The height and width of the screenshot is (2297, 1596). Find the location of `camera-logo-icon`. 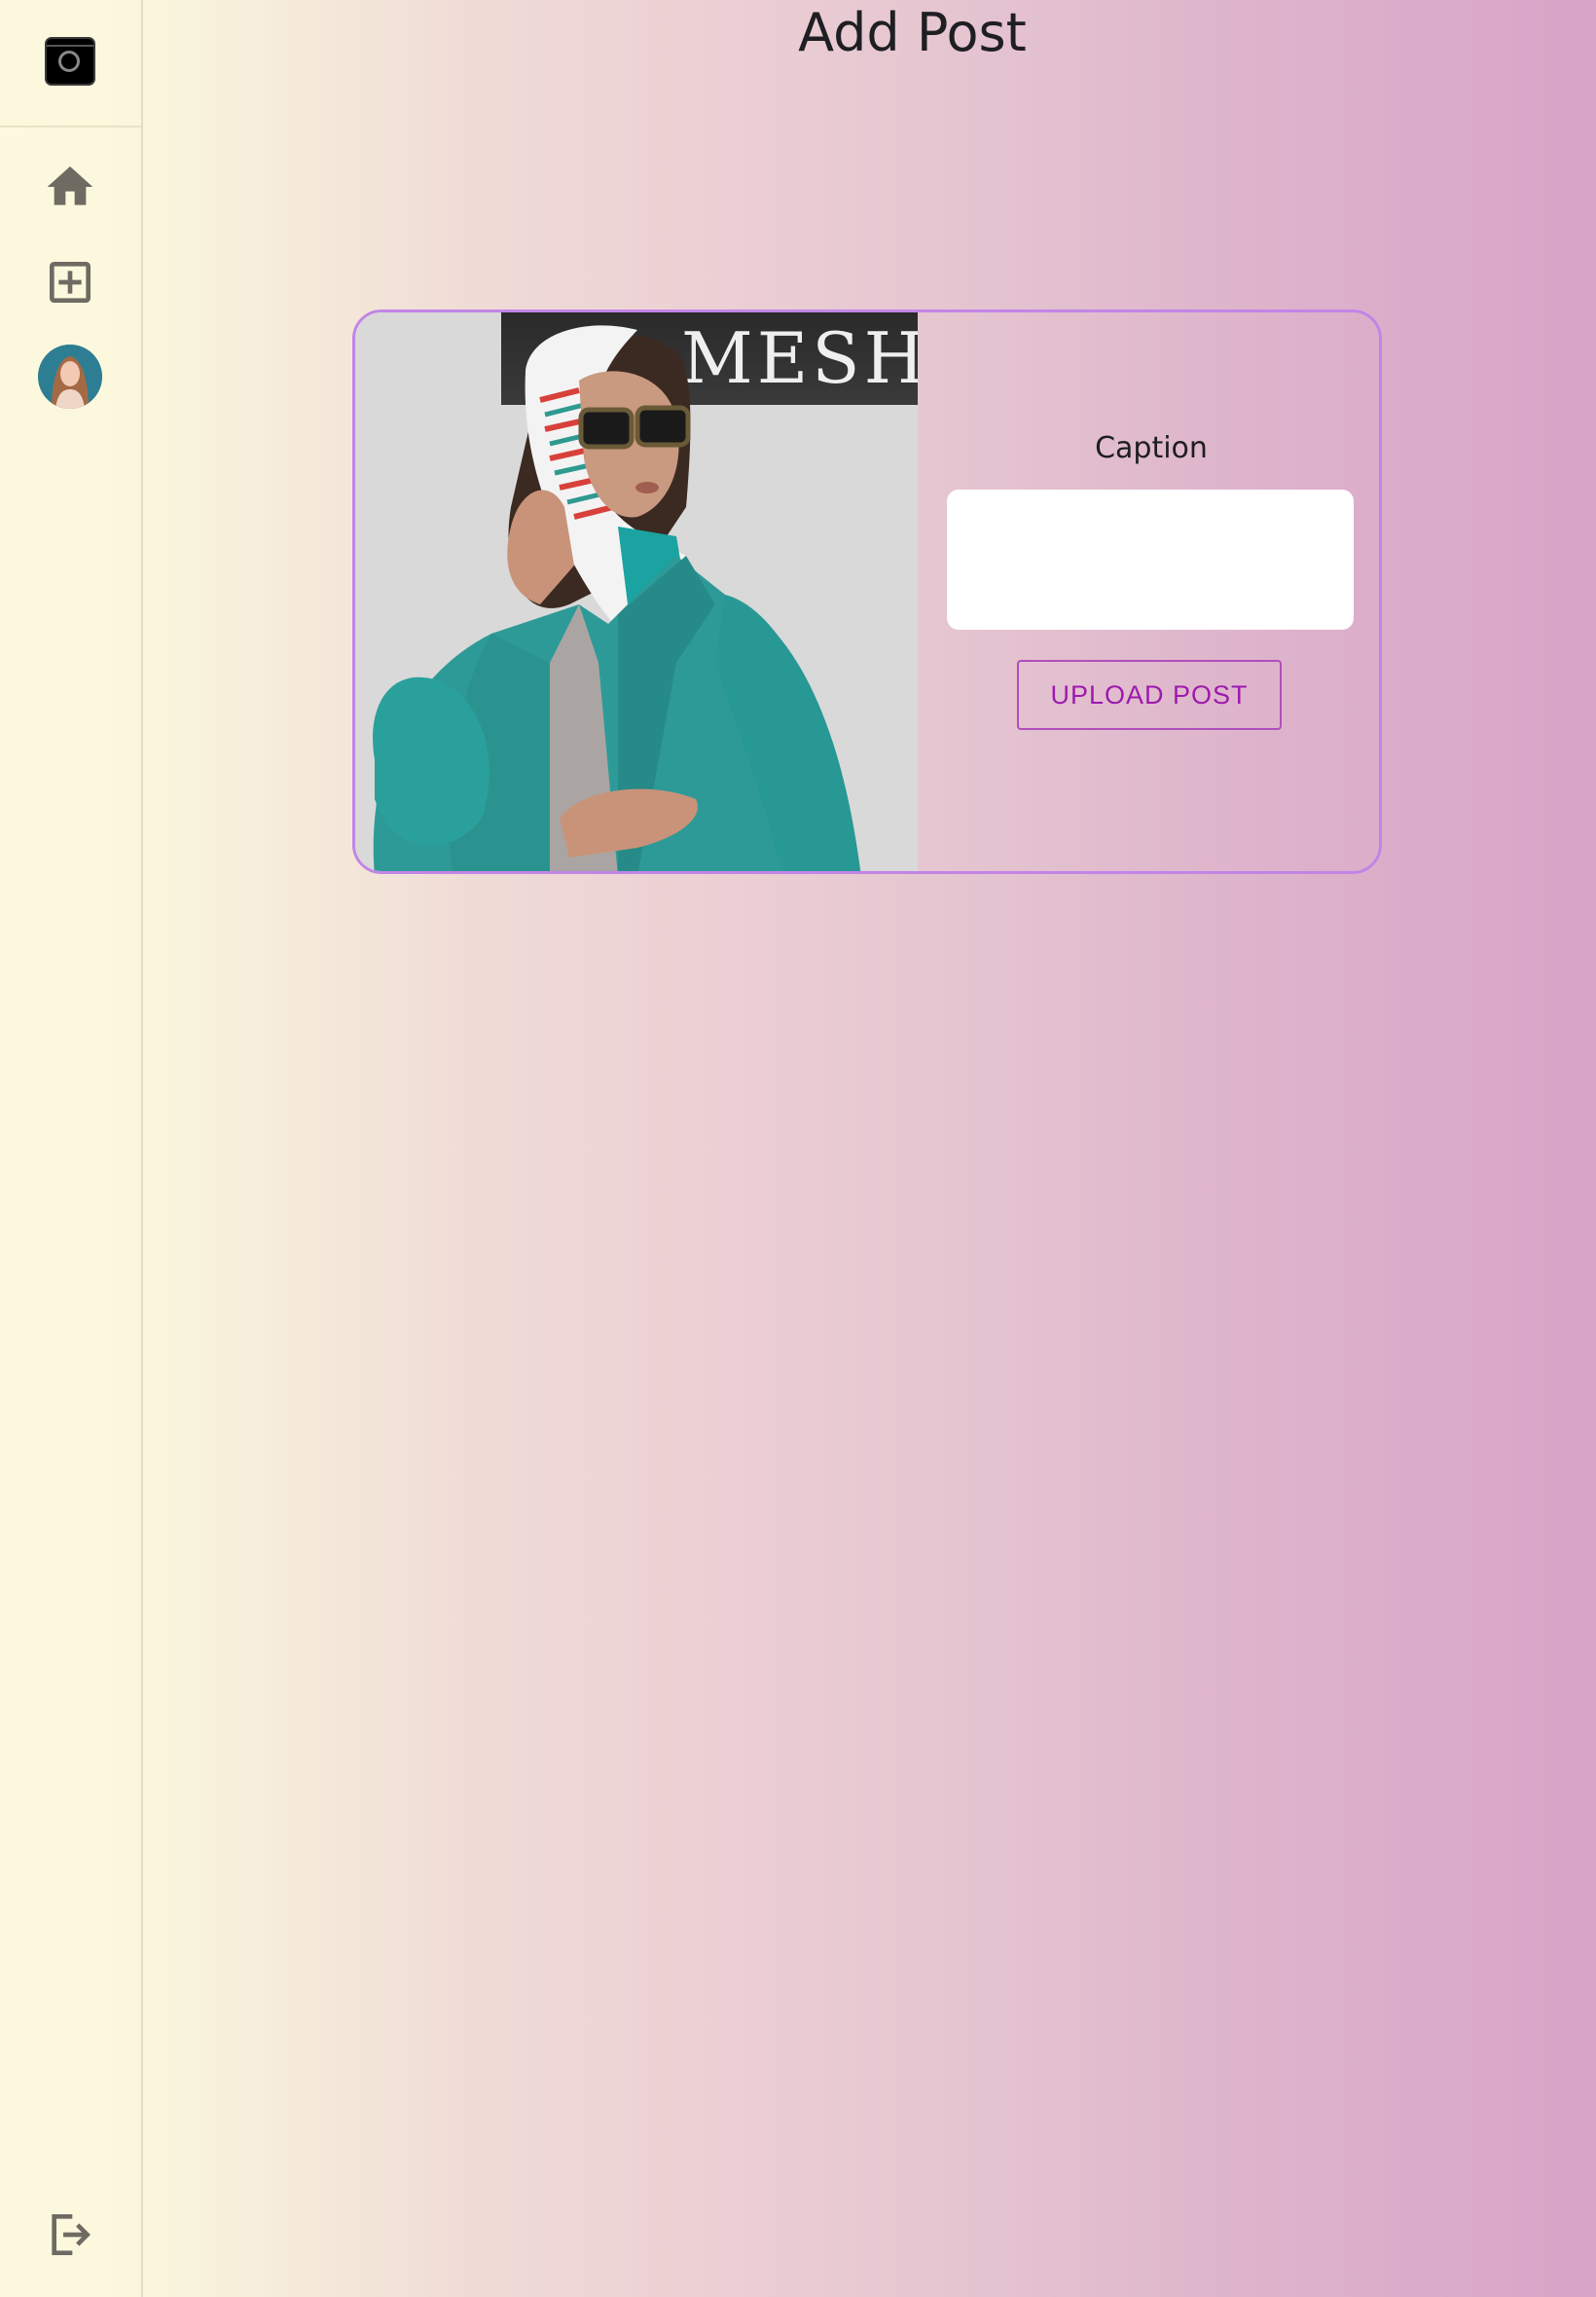

camera-logo-icon is located at coordinates (70, 61).